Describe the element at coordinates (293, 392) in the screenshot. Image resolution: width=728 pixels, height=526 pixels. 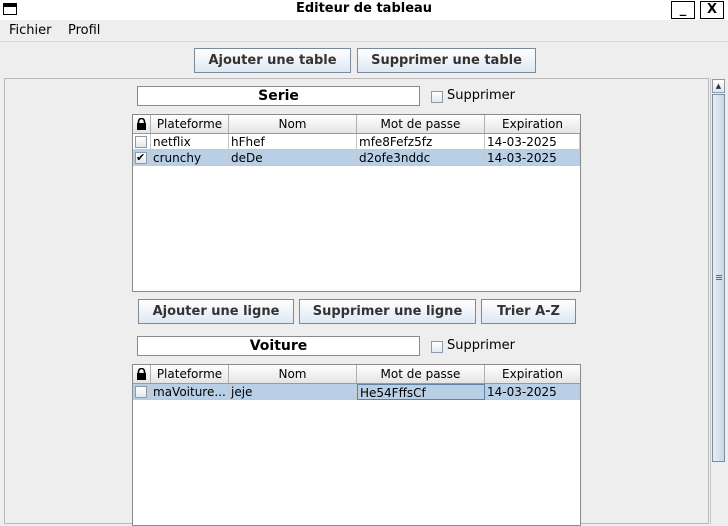
I see `cell-nom: jeje` at that location.